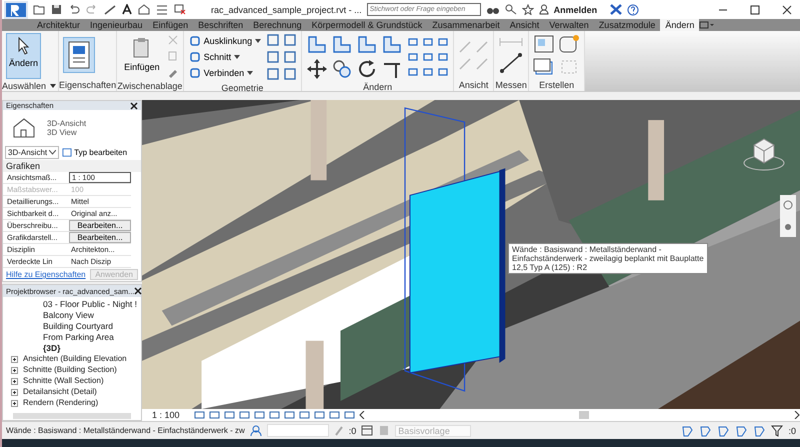 This screenshot has height=447, width=800. Describe the element at coordinates (680, 25) in the screenshot. I see `ribbon-tab: Ändern` at that location.